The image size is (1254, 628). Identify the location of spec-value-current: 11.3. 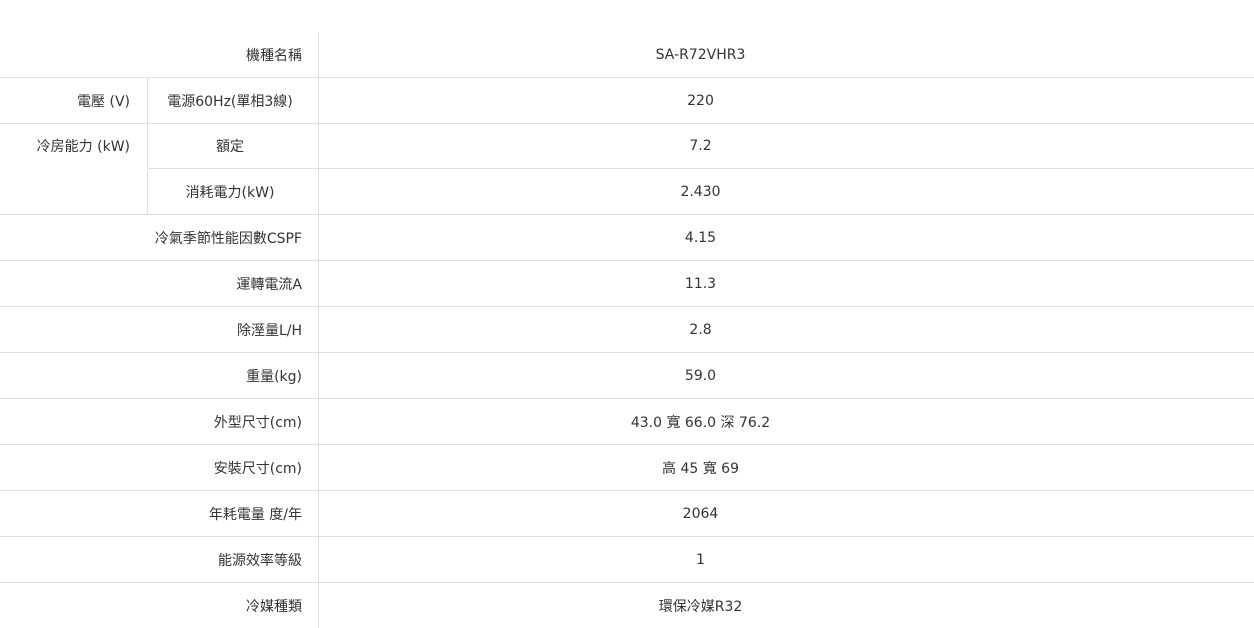
(700, 283).